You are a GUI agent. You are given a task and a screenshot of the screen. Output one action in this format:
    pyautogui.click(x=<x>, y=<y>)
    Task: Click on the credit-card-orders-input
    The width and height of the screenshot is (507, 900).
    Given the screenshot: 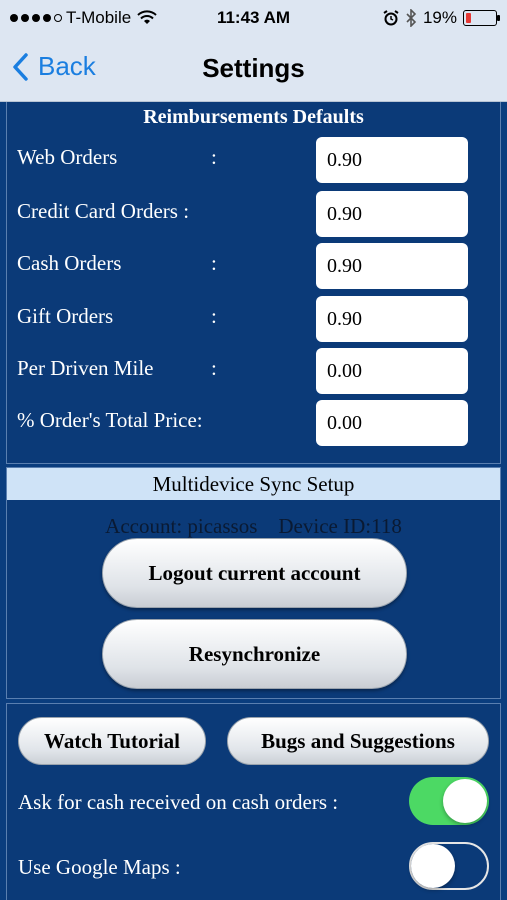 What is the action you would take?
    pyautogui.click(x=392, y=214)
    